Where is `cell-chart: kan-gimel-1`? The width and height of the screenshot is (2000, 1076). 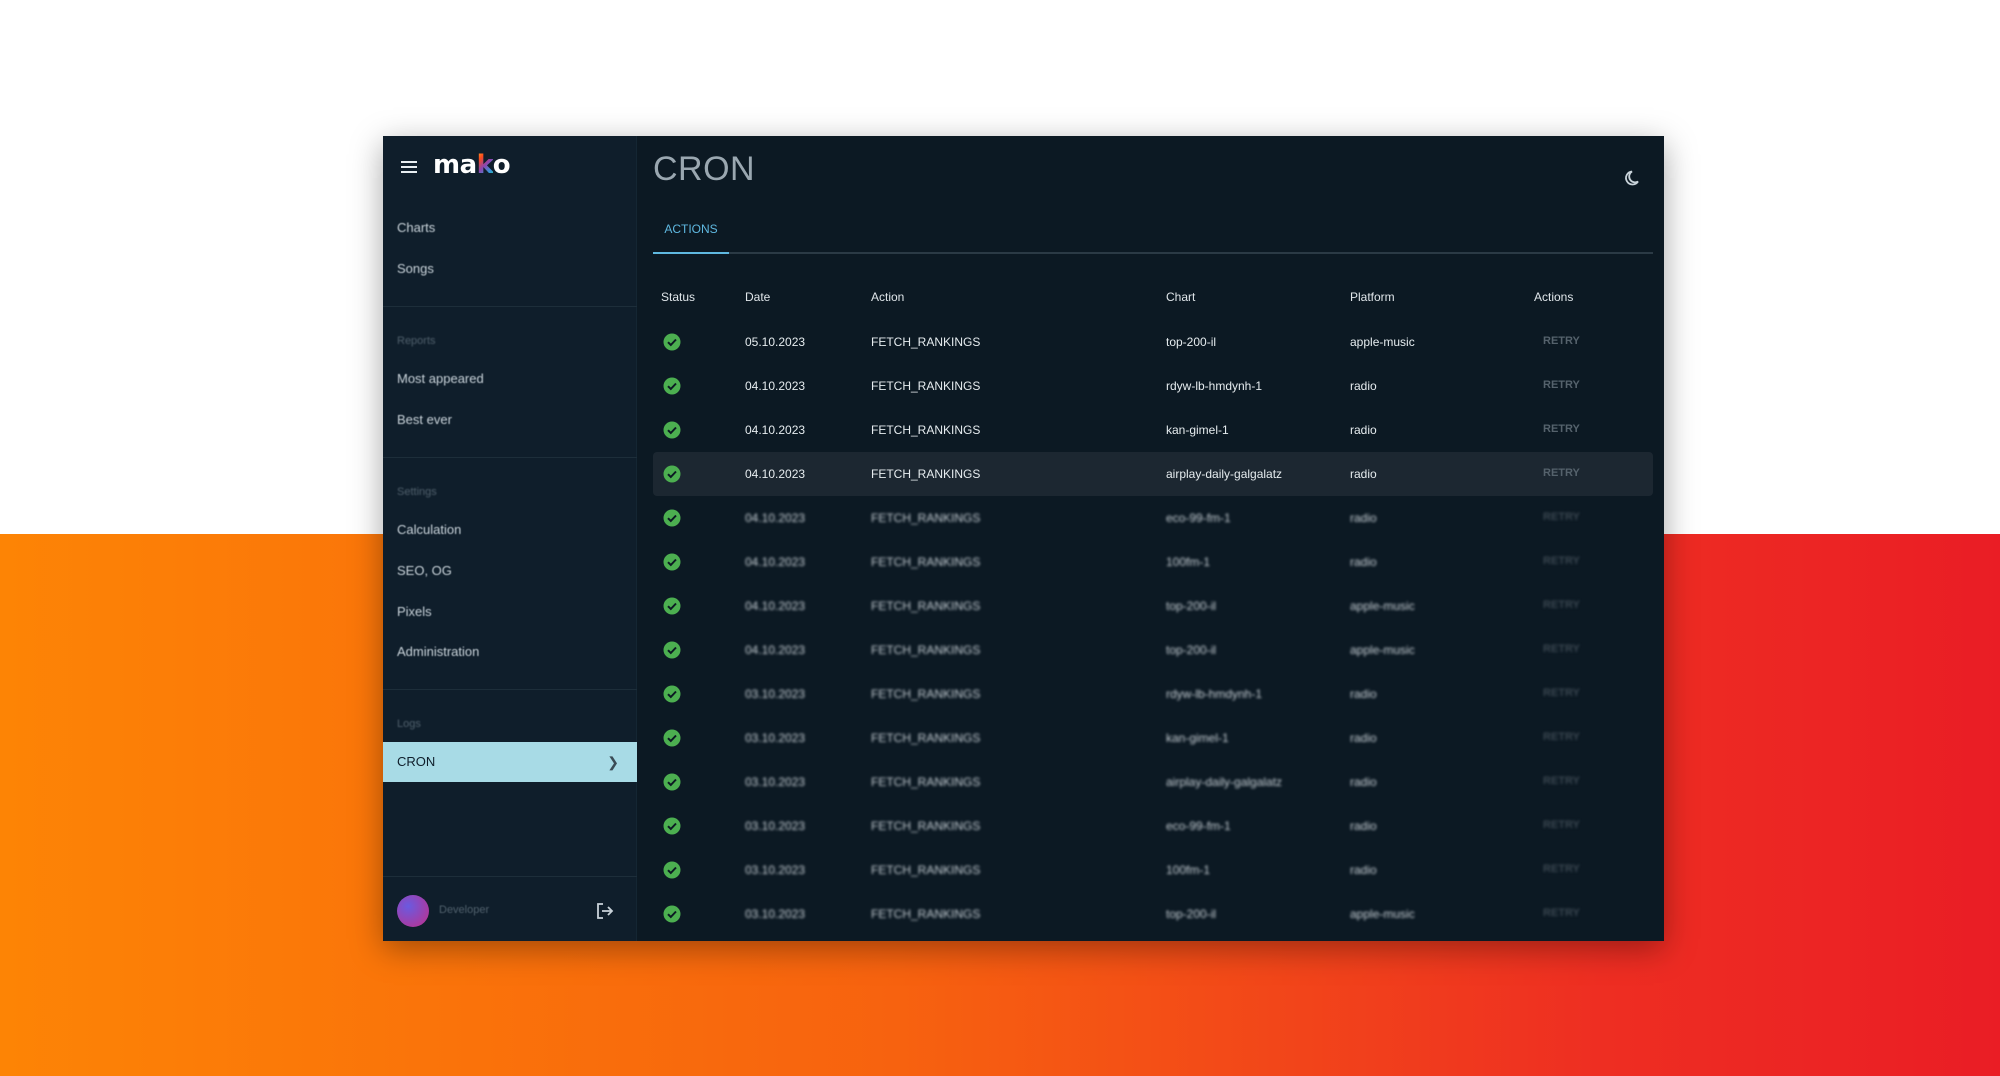 cell-chart: kan-gimel-1 is located at coordinates (1197, 738).